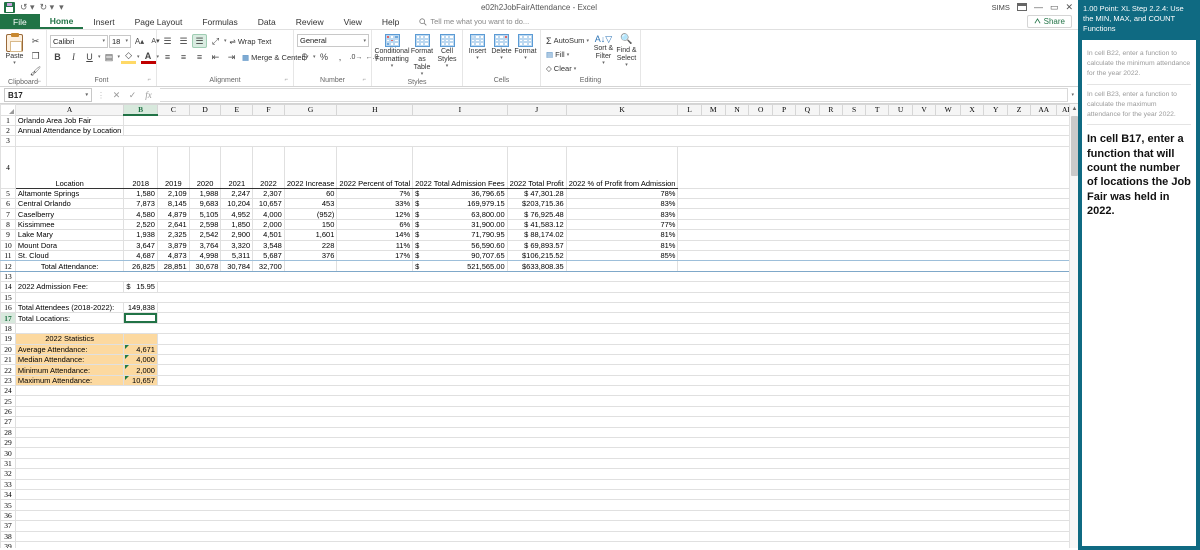 The image size is (1200, 550). I want to click on cell-B20: 4,671, so click(140, 349).